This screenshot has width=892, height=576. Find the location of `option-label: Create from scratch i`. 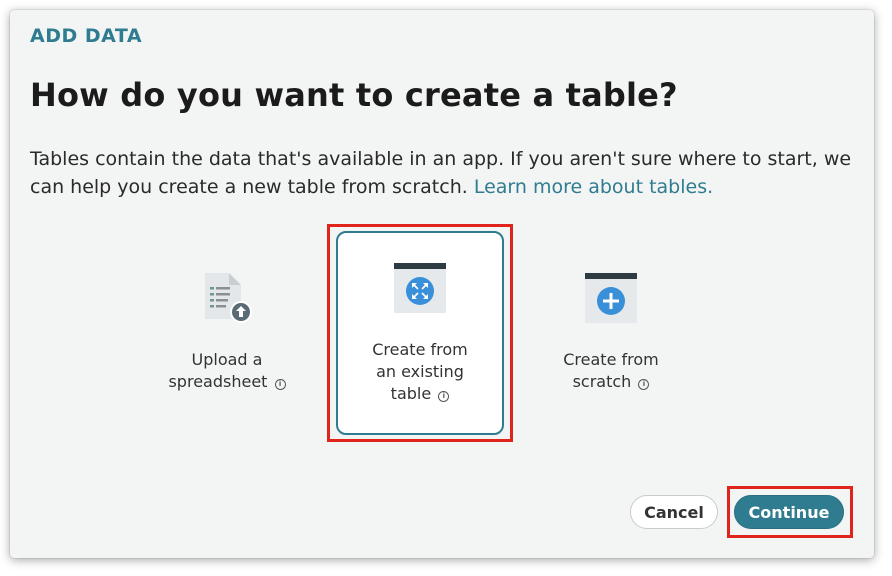

option-label: Create from scratch i is located at coordinates (611, 370).